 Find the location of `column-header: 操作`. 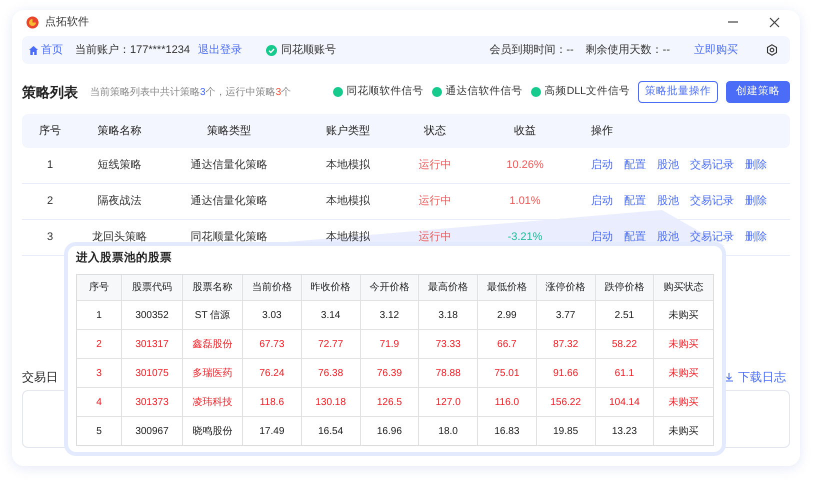

column-header: 操作 is located at coordinates (602, 131).